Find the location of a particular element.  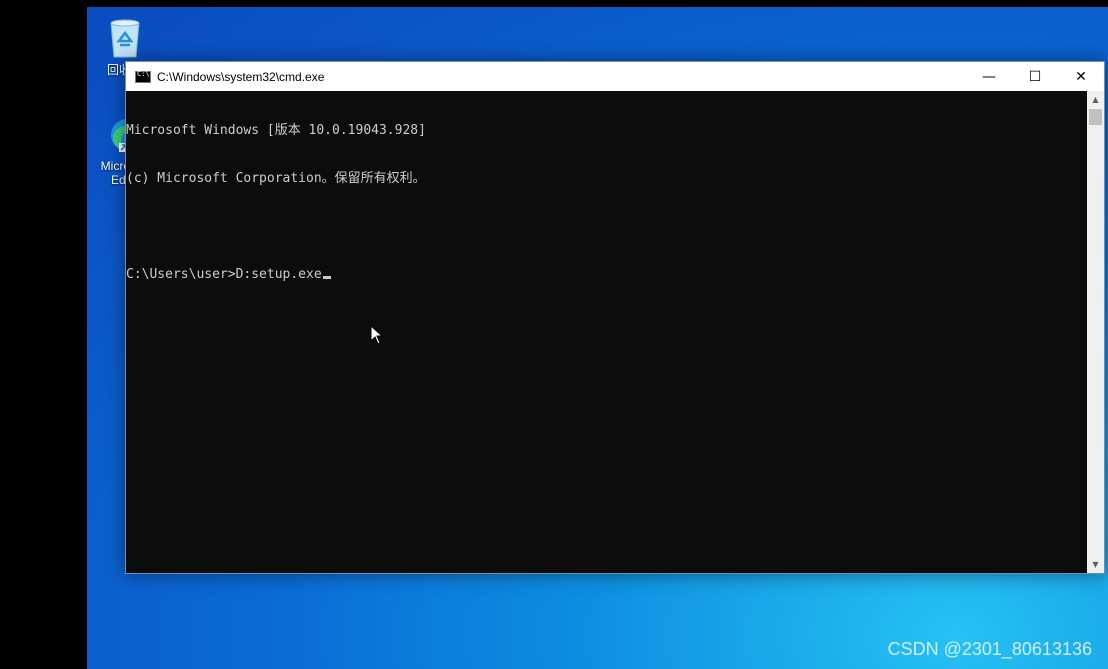

watermark: CSDN @2301_80613136 is located at coordinates (989, 649).